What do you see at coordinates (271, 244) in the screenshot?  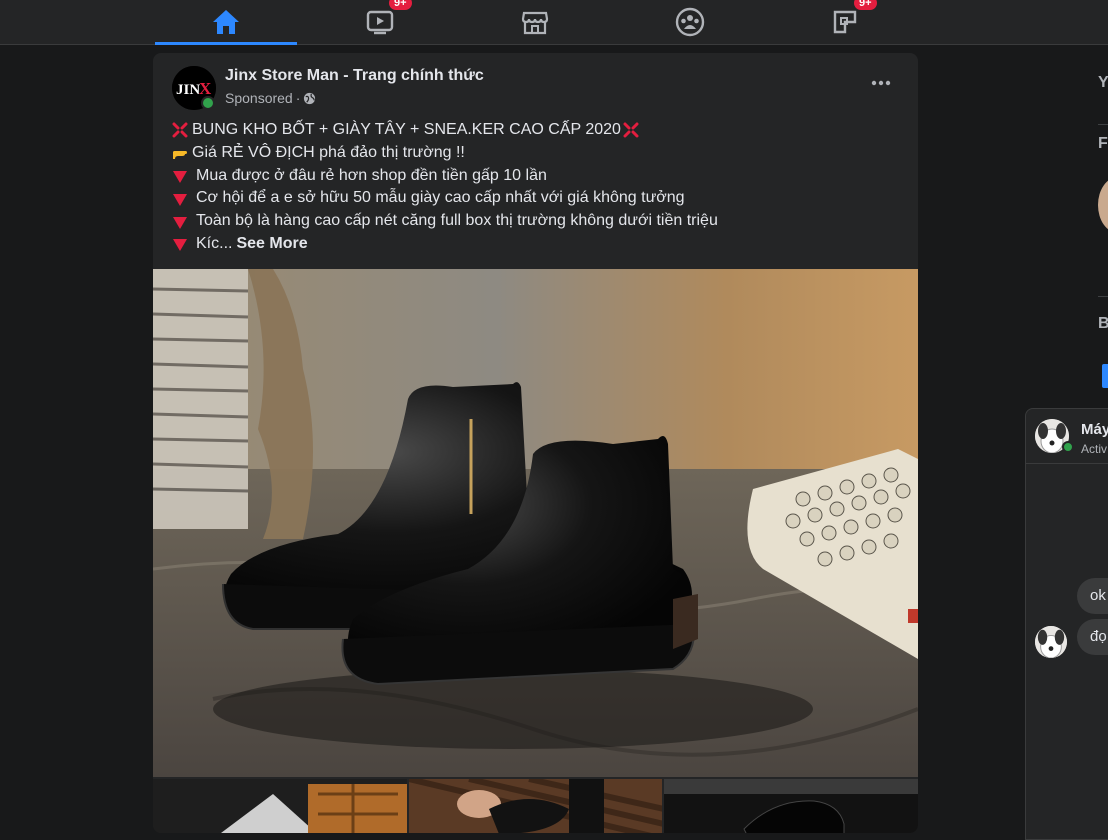 I see `see-more-link: See More` at bounding box center [271, 244].